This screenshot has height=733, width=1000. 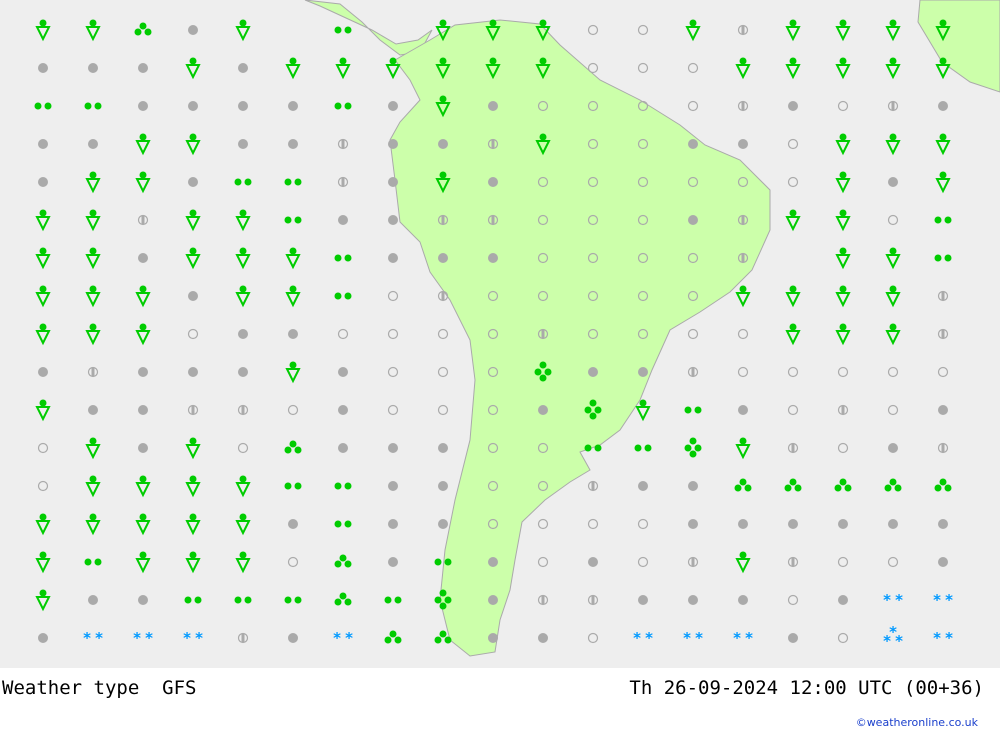 What do you see at coordinates (917, 722) in the screenshot?
I see `credit-link: ©weatheronline.co.uk` at bounding box center [917, 722].